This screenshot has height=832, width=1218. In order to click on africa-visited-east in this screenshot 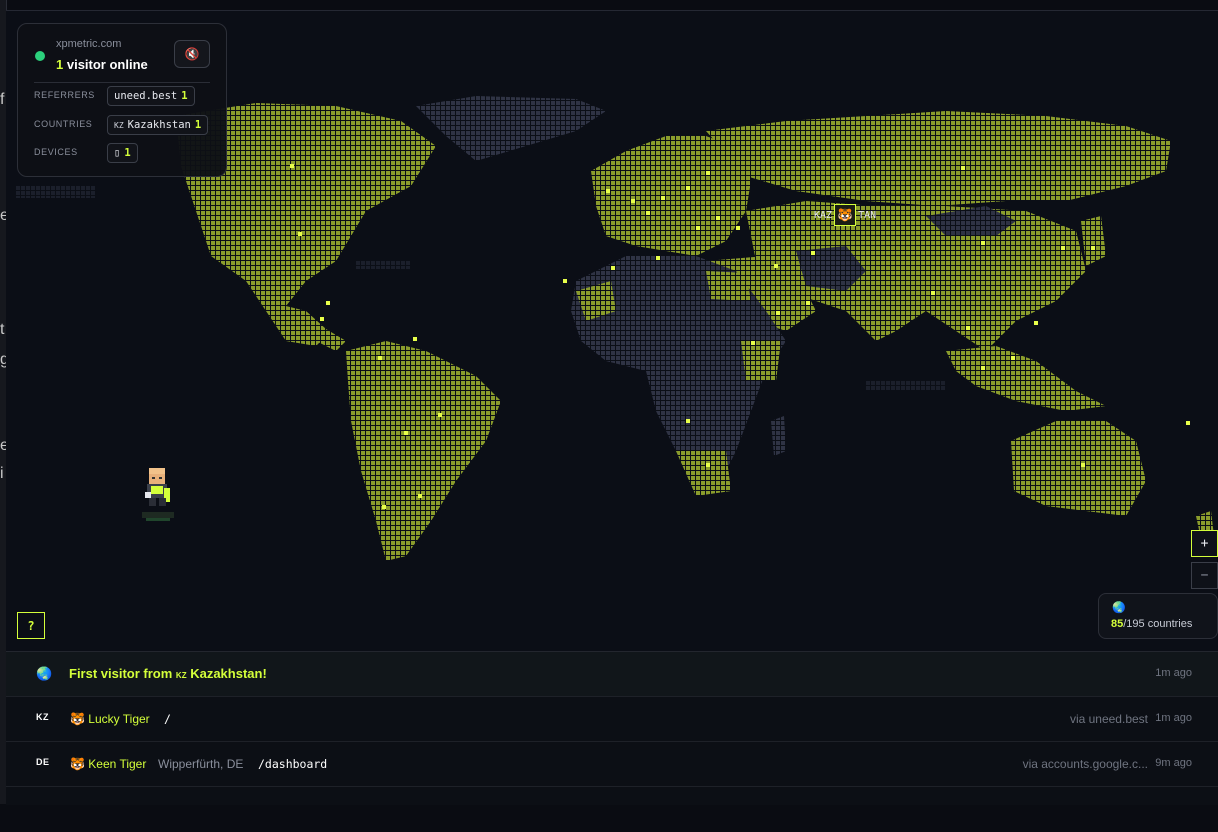, I will do `click(761, 361)`.